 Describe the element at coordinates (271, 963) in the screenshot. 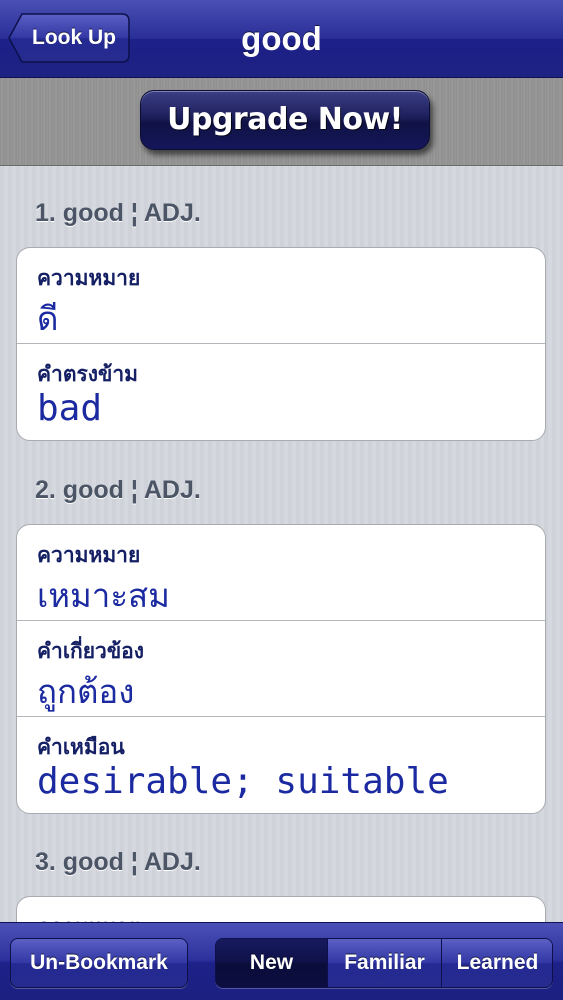

I see `segment-new: New` at that location.